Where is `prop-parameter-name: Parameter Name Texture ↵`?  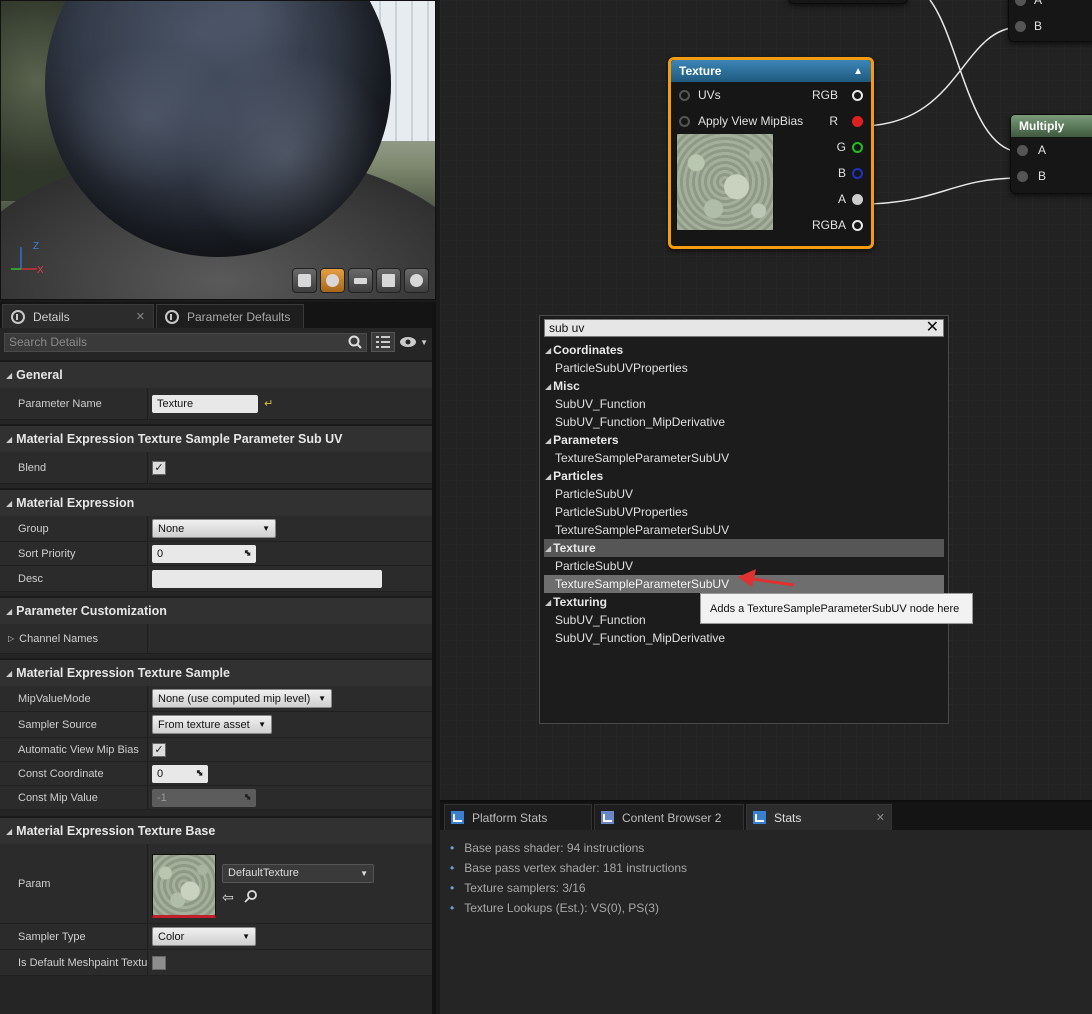
prop-parameter-name: Parameter Name Texture ↵ is located at coordinates (216, 404).